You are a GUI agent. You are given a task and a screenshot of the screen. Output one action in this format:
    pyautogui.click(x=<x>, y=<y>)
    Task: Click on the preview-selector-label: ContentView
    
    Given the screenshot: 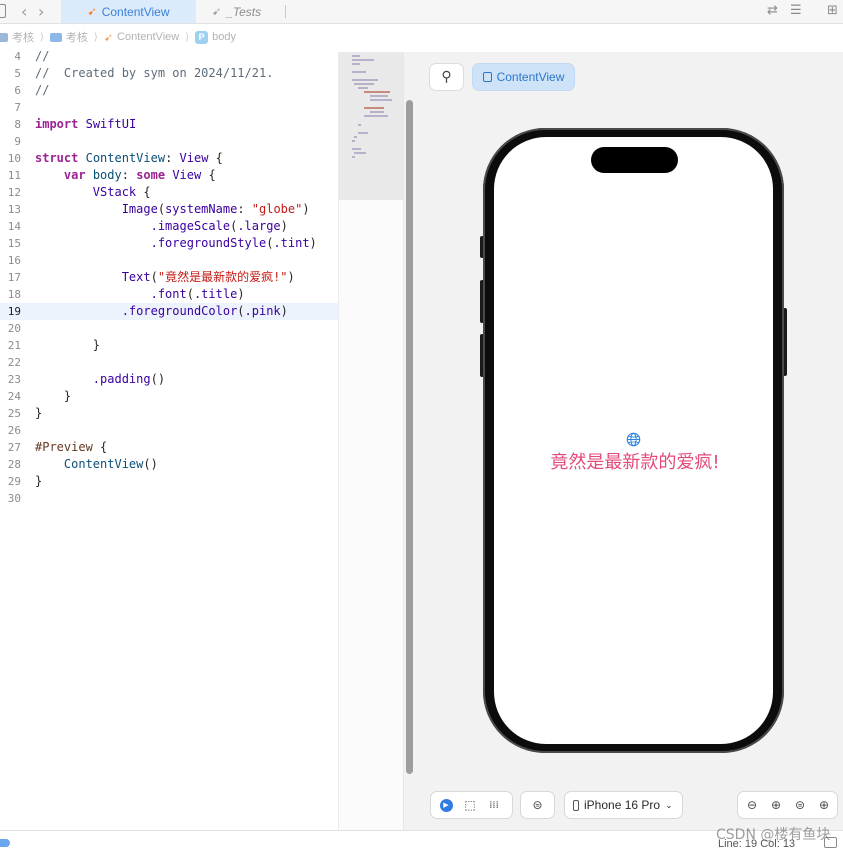 What is the action you would take?
    pyautogui.click(x=530, y=77)
    